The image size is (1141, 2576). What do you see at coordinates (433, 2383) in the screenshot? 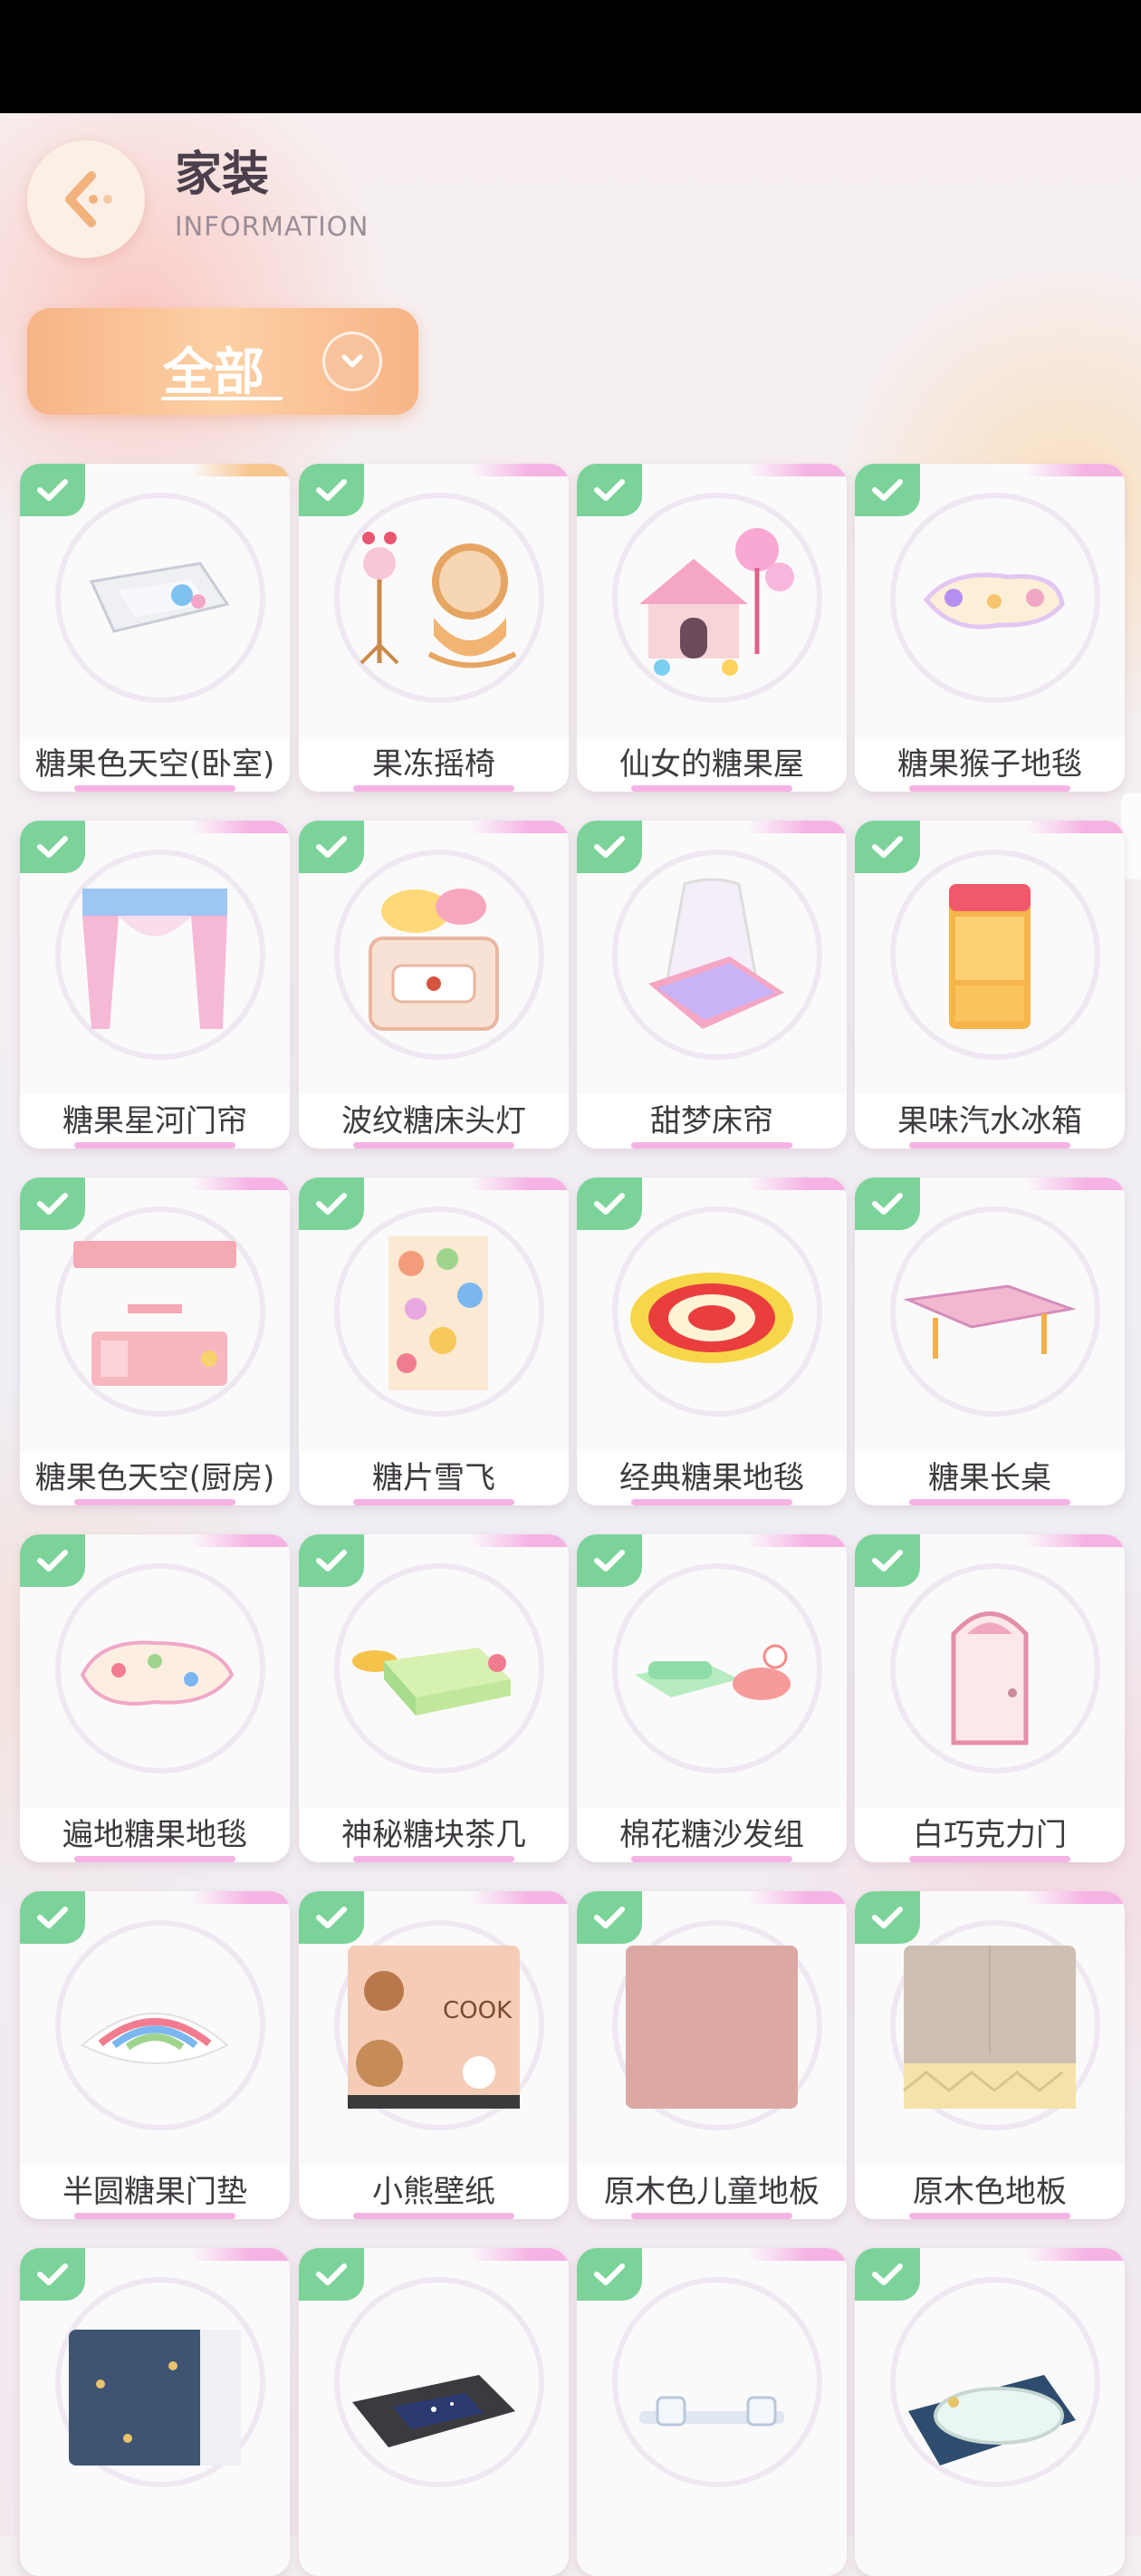
I see `starry-ceiling-icon` at bounding box center [433, 2383].